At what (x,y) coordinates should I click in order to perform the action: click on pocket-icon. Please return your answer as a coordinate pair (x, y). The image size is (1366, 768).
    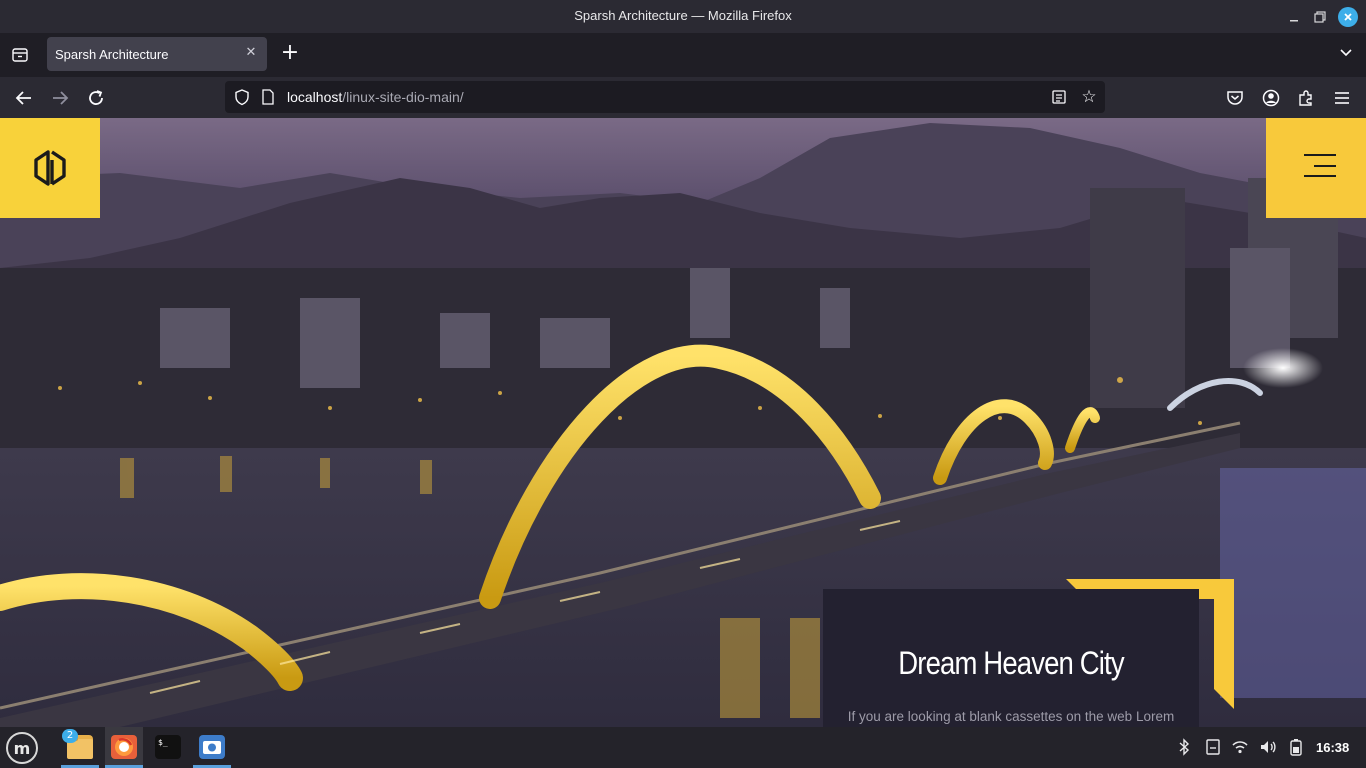
    Looking at the image, I should click on (1235, 98).